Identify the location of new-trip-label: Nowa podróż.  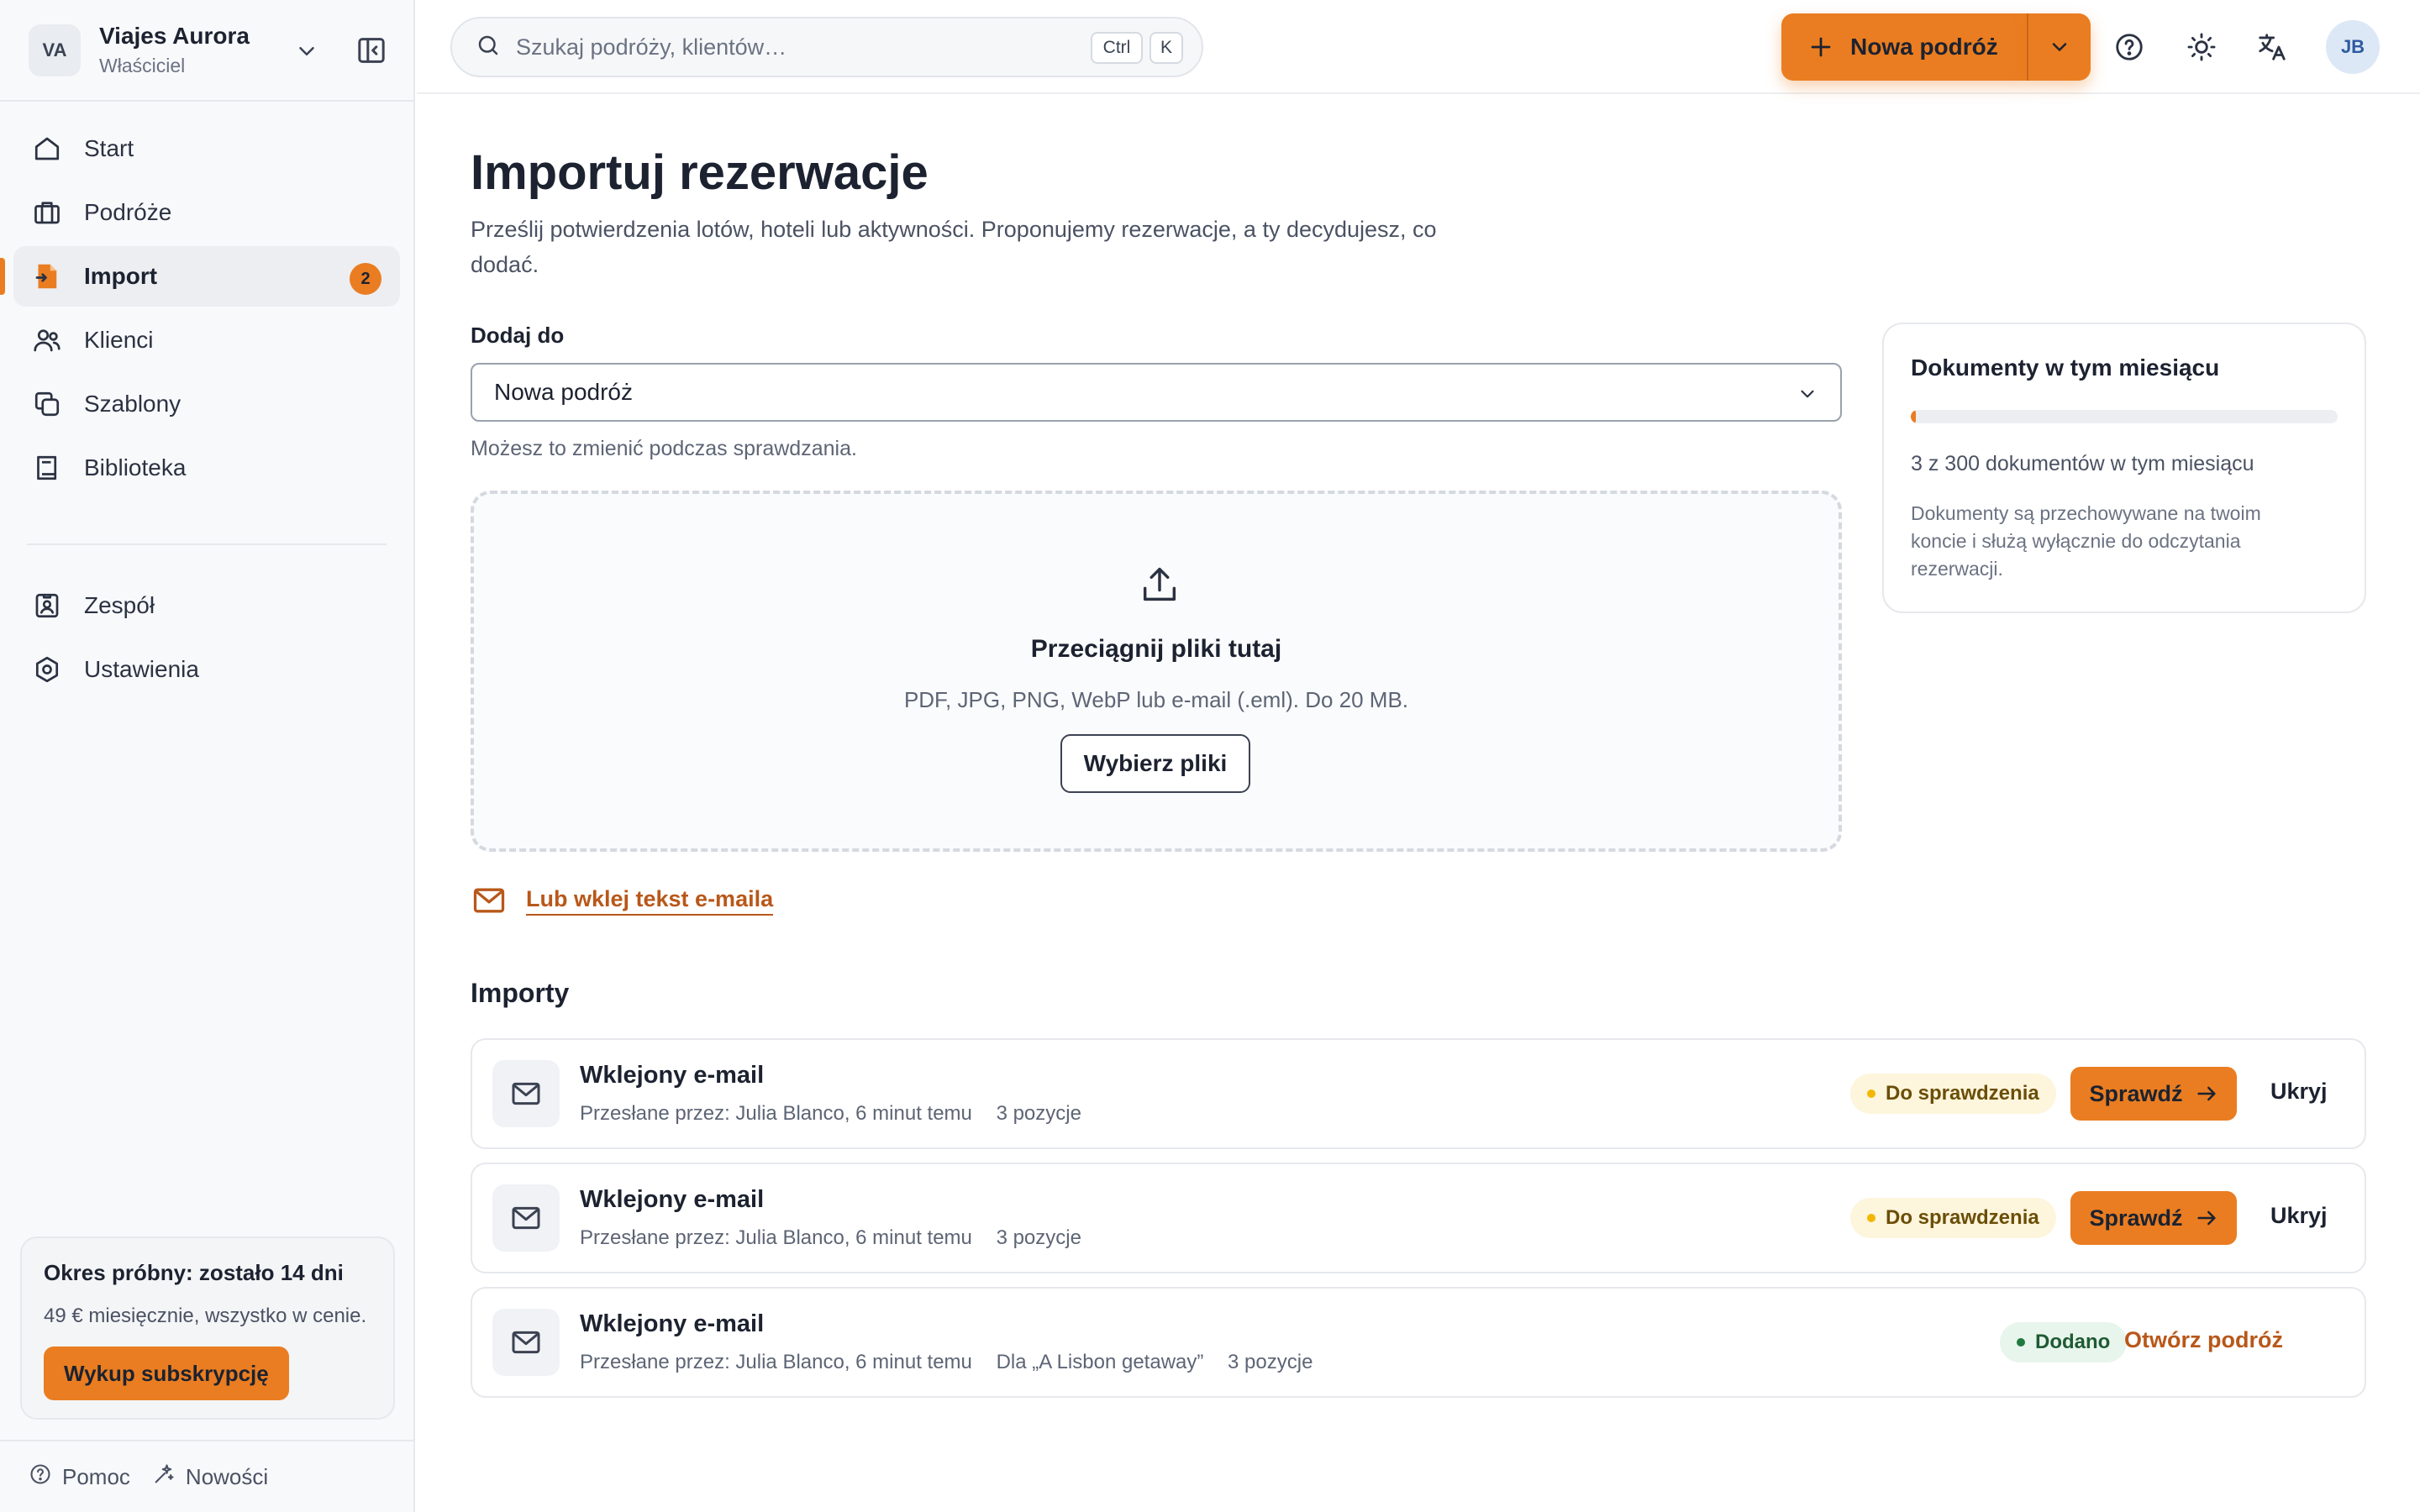
(1924, 47).